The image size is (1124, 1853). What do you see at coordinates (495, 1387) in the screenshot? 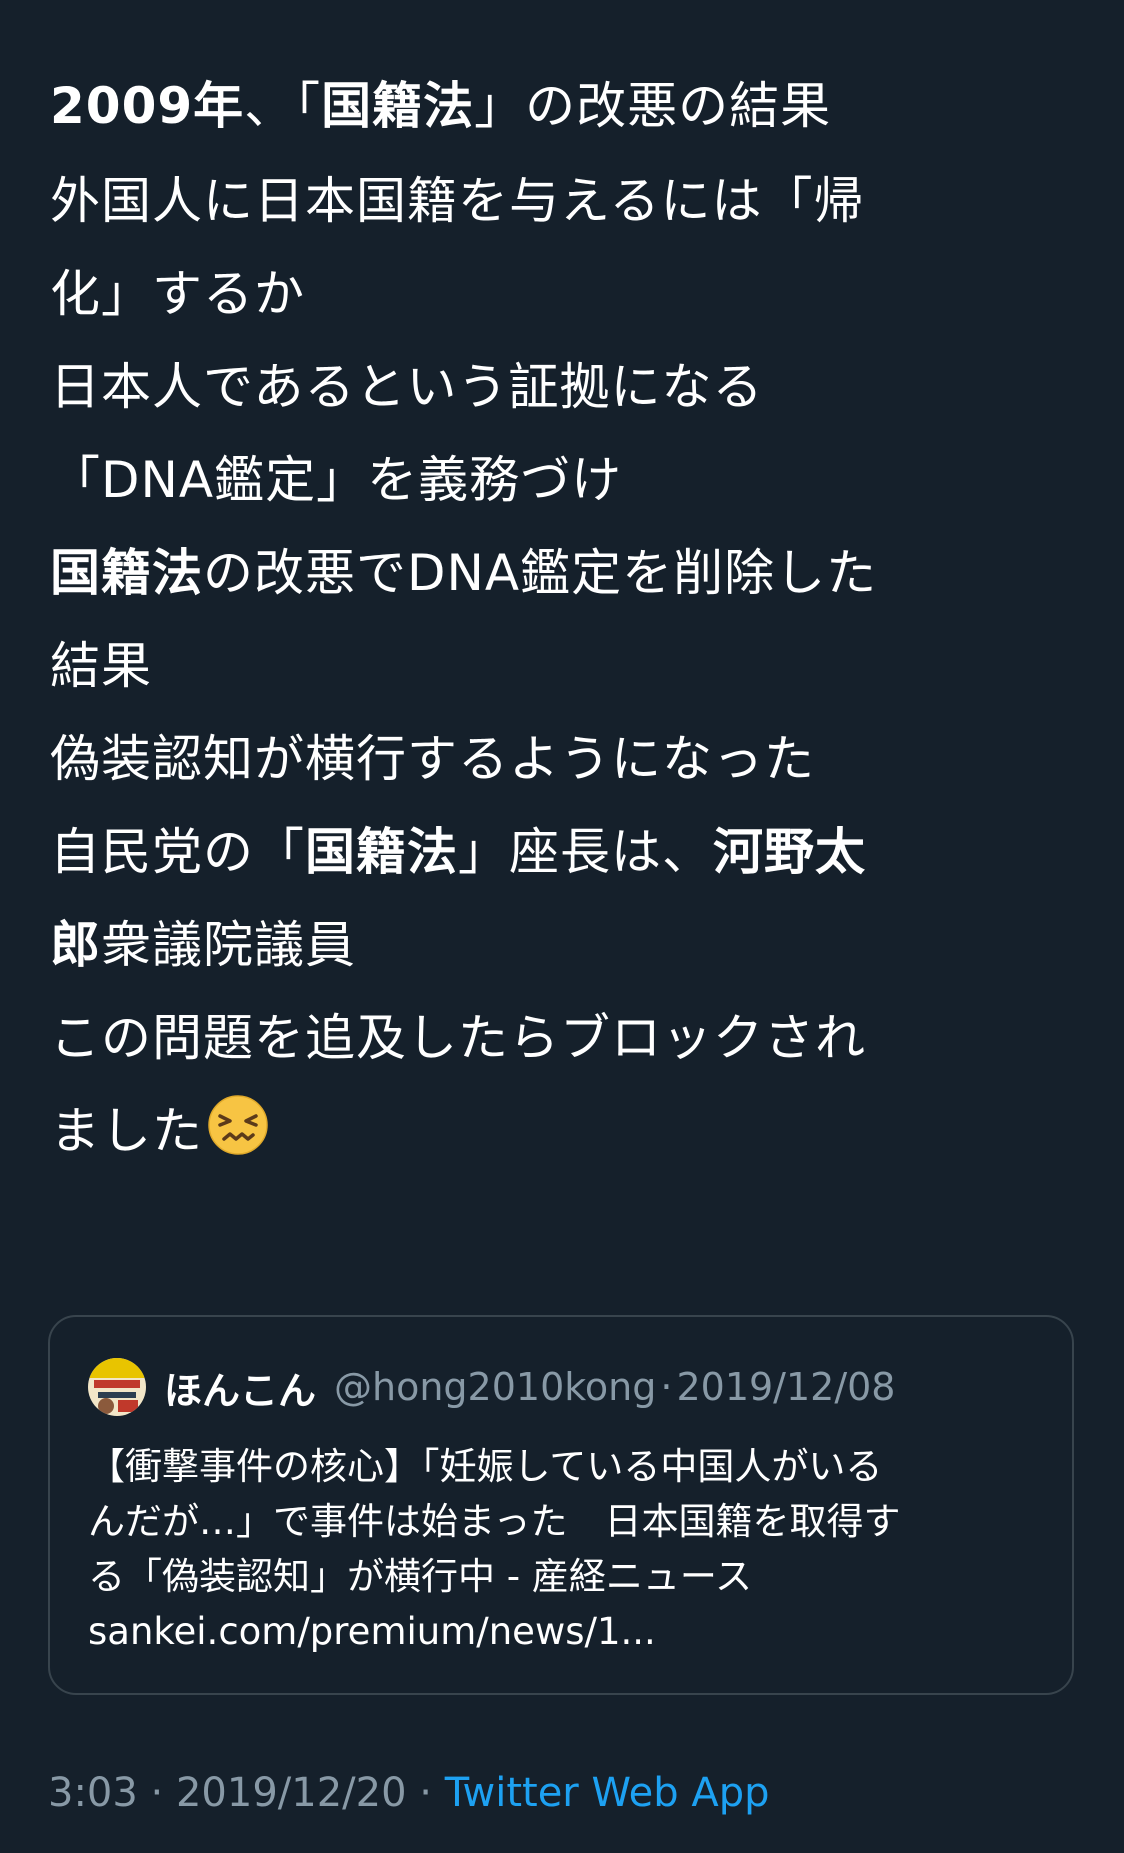
I see `quoted-author-handle: @hong2010kong` at bounding box center [495, 1387].